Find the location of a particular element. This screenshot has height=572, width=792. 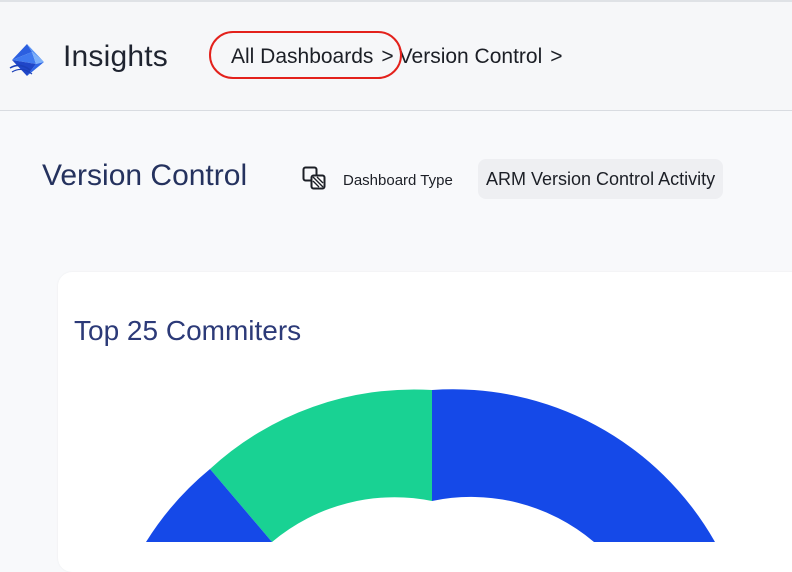

dashboard-type-value: ARM Version Control Activity is located at coordinates (601, 179).